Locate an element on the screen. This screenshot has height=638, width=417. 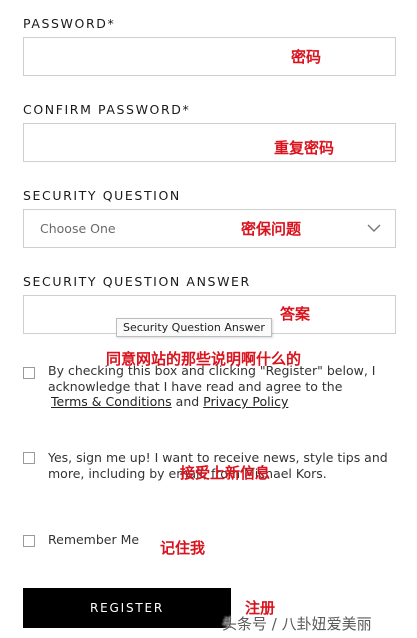
password-input is located at coordinates (209, 56).